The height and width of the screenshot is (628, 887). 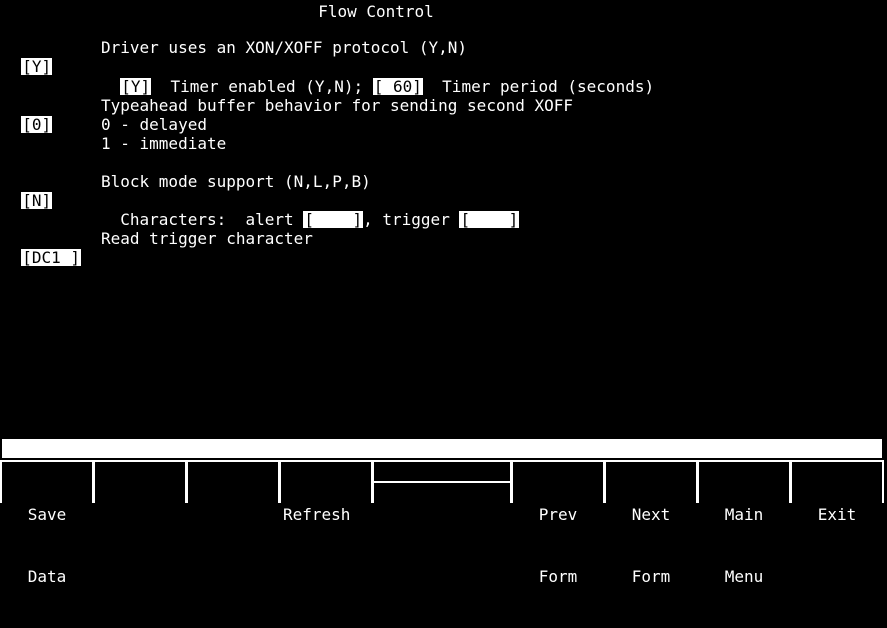 I want to click on characters-label: Characters:, so click(x=173, y=219).